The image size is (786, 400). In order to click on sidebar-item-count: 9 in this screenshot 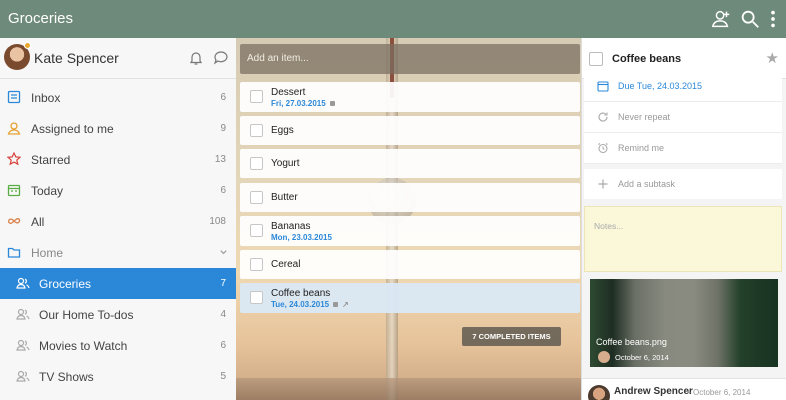, I will do `click(223, 128)`.